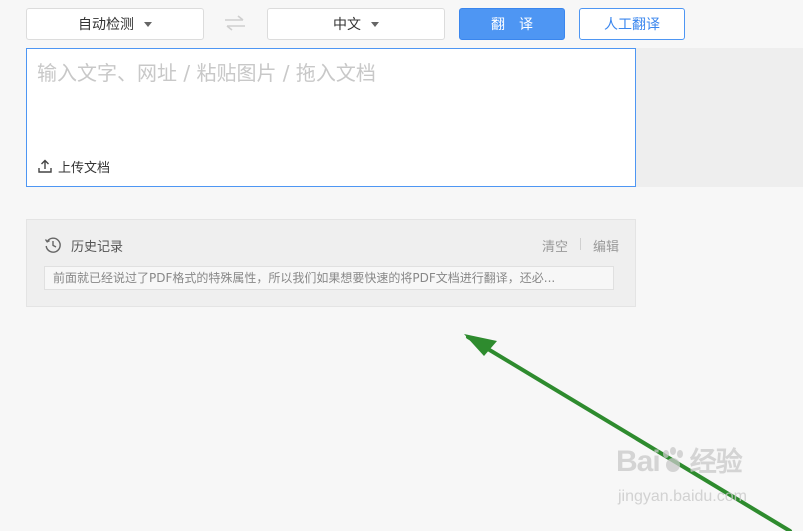 This screenshot has width=803, height=531. I want to click on upload-icon, so click(45, 166).